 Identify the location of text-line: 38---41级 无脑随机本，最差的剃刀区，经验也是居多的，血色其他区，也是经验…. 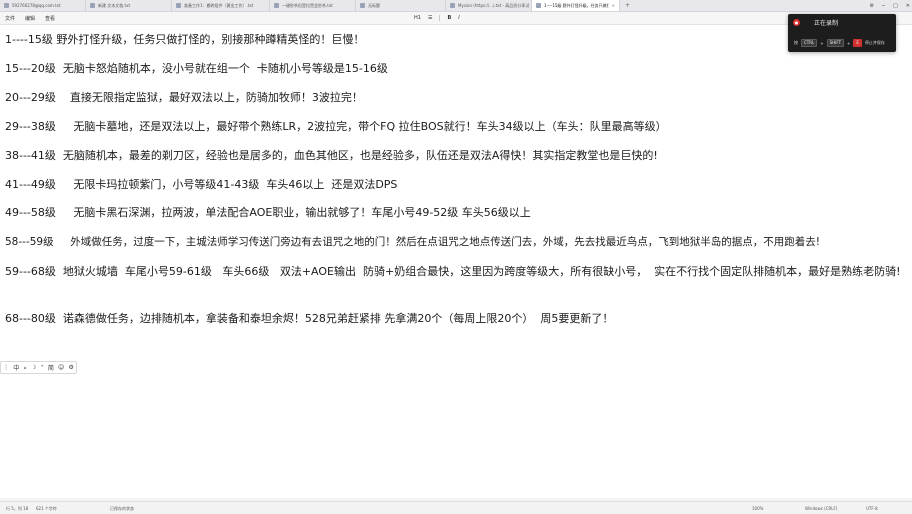
(331, 155).